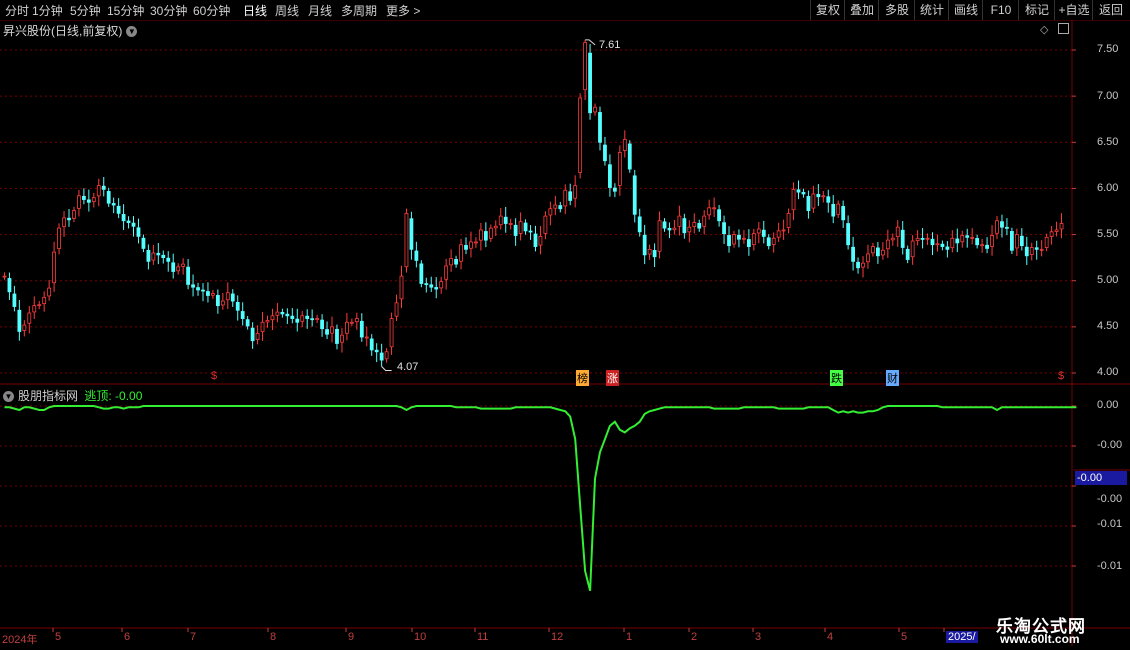 The width and height of the screenshot is (1130, 650). What do you see at coordinates (72, 395) in the screenshot?
I see `indicator-title: ▼ 股朋指标网 逃顶: -0.00` at bounding box center [72, 395].